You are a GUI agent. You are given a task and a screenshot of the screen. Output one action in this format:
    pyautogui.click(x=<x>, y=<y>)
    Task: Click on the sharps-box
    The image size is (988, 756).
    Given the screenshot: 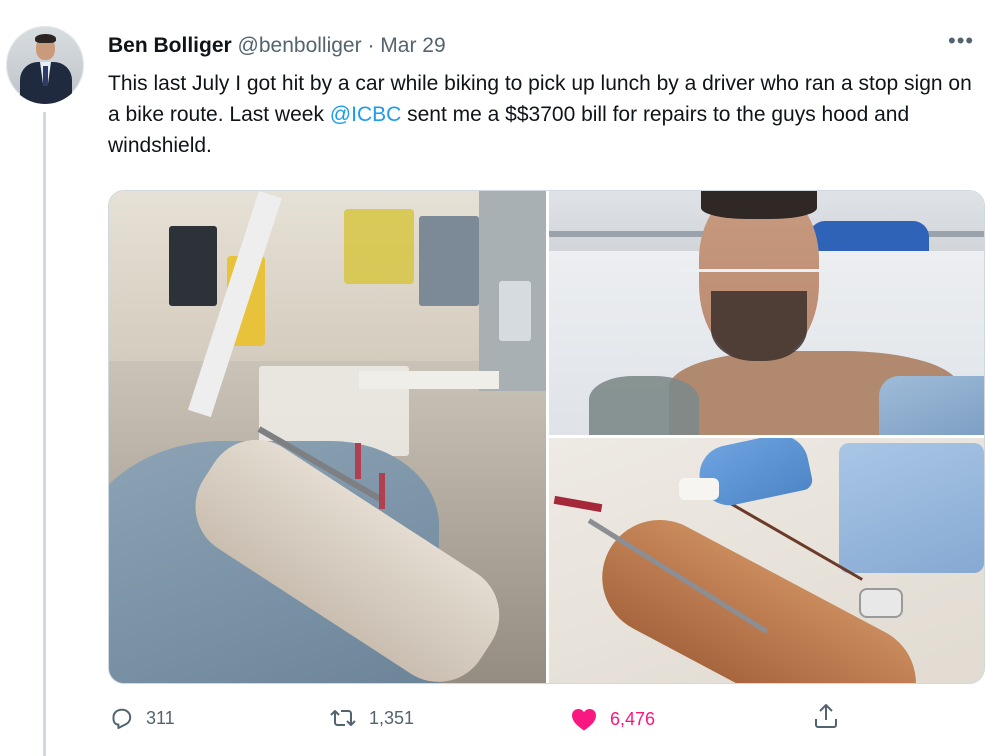 What is the action you would take?
    pyautogui.click(x=379, y=246)
    